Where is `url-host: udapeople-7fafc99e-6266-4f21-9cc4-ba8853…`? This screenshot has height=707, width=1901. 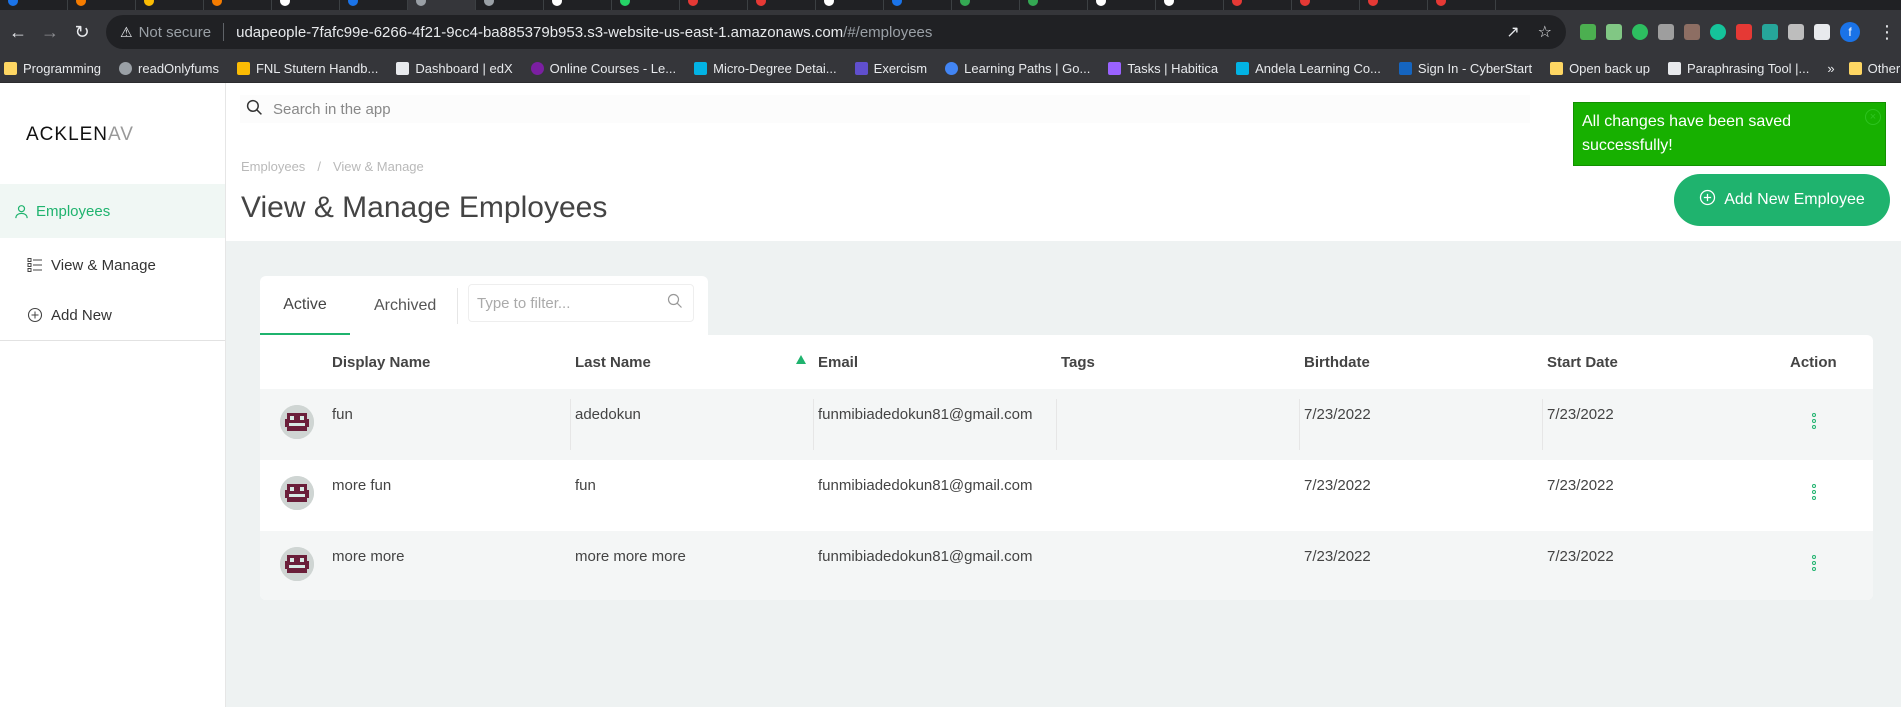
url-host: udapeople-7fafc99e-6266-4f21-9cc4-ba8853… is located at coordinates (539, 32).